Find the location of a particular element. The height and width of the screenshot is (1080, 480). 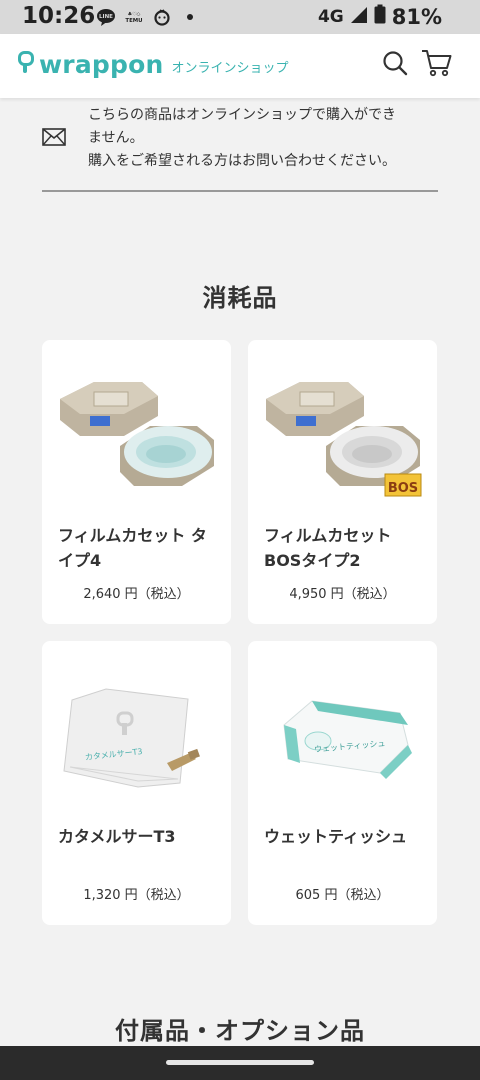

section-title-consumables: 消耗品 is located at coordinates (240, 298).